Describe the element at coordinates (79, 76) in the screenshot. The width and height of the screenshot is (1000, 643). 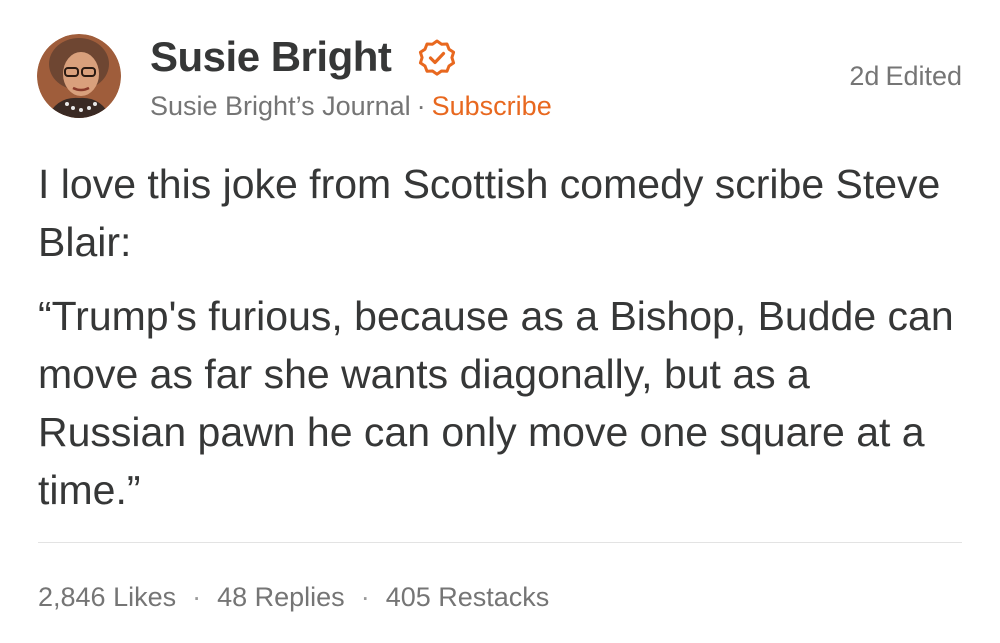
I see `avatar` at that location.